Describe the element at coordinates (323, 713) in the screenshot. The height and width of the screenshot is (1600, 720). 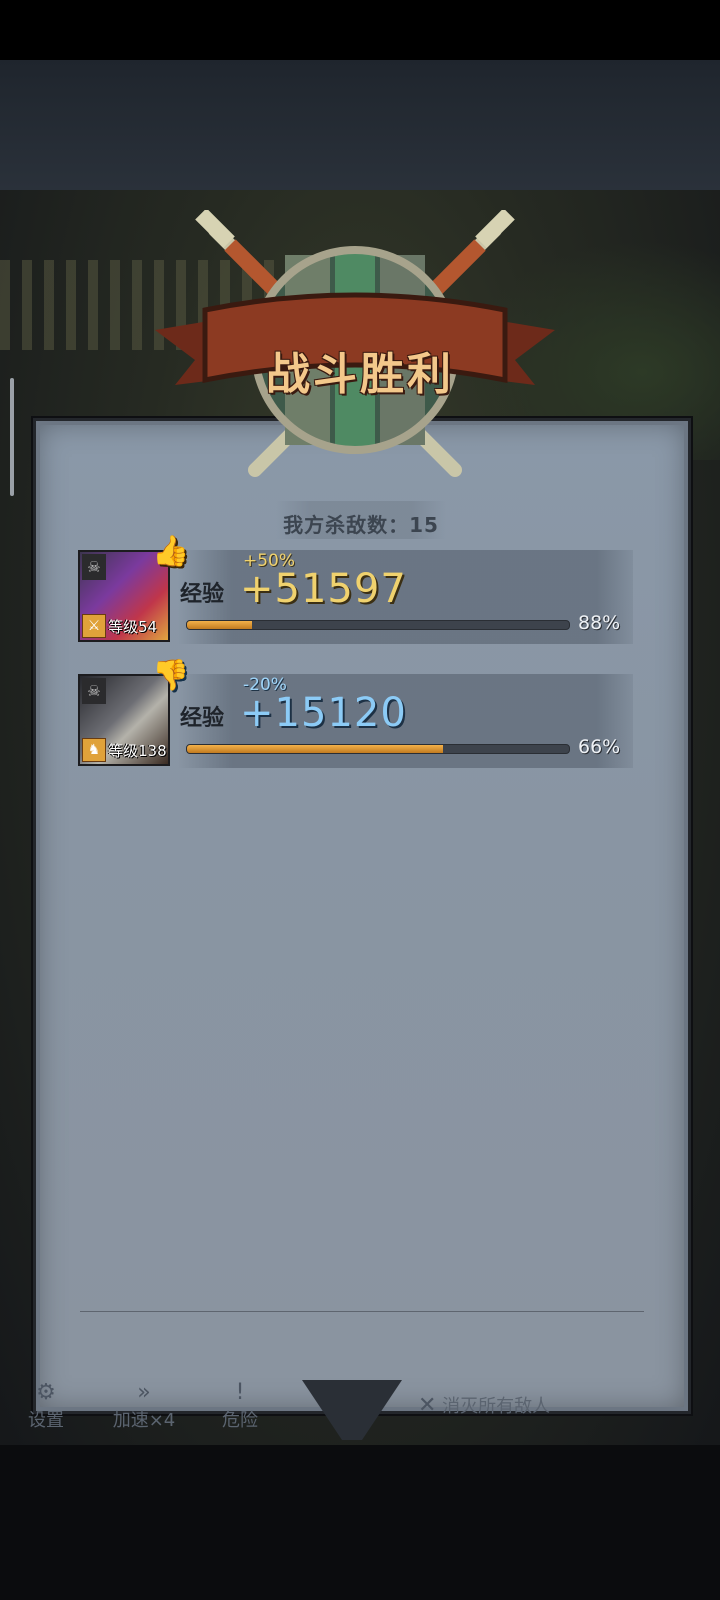
I see `exp-gain: +15120` at that location.